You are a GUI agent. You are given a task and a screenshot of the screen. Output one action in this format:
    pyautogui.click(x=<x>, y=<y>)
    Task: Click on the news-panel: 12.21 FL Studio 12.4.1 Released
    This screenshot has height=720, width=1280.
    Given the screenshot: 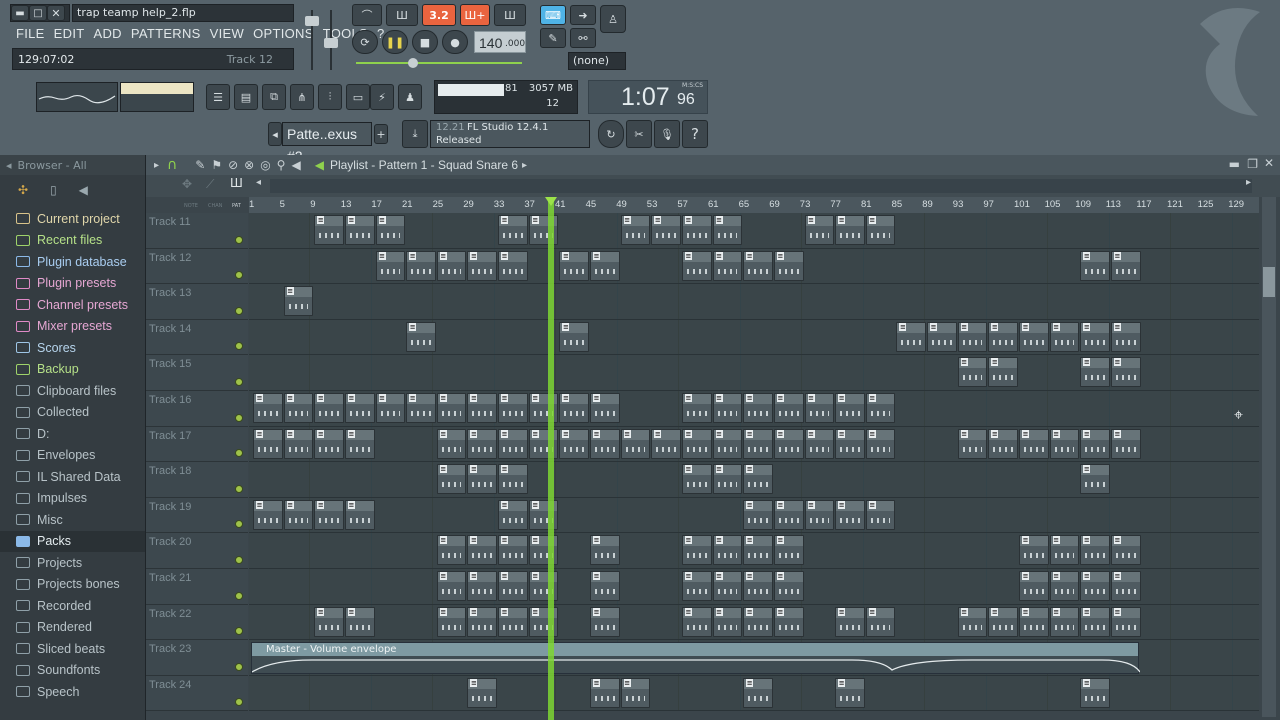 What is the action you would take?
    pyautogui.click(x=510, y=134)
    